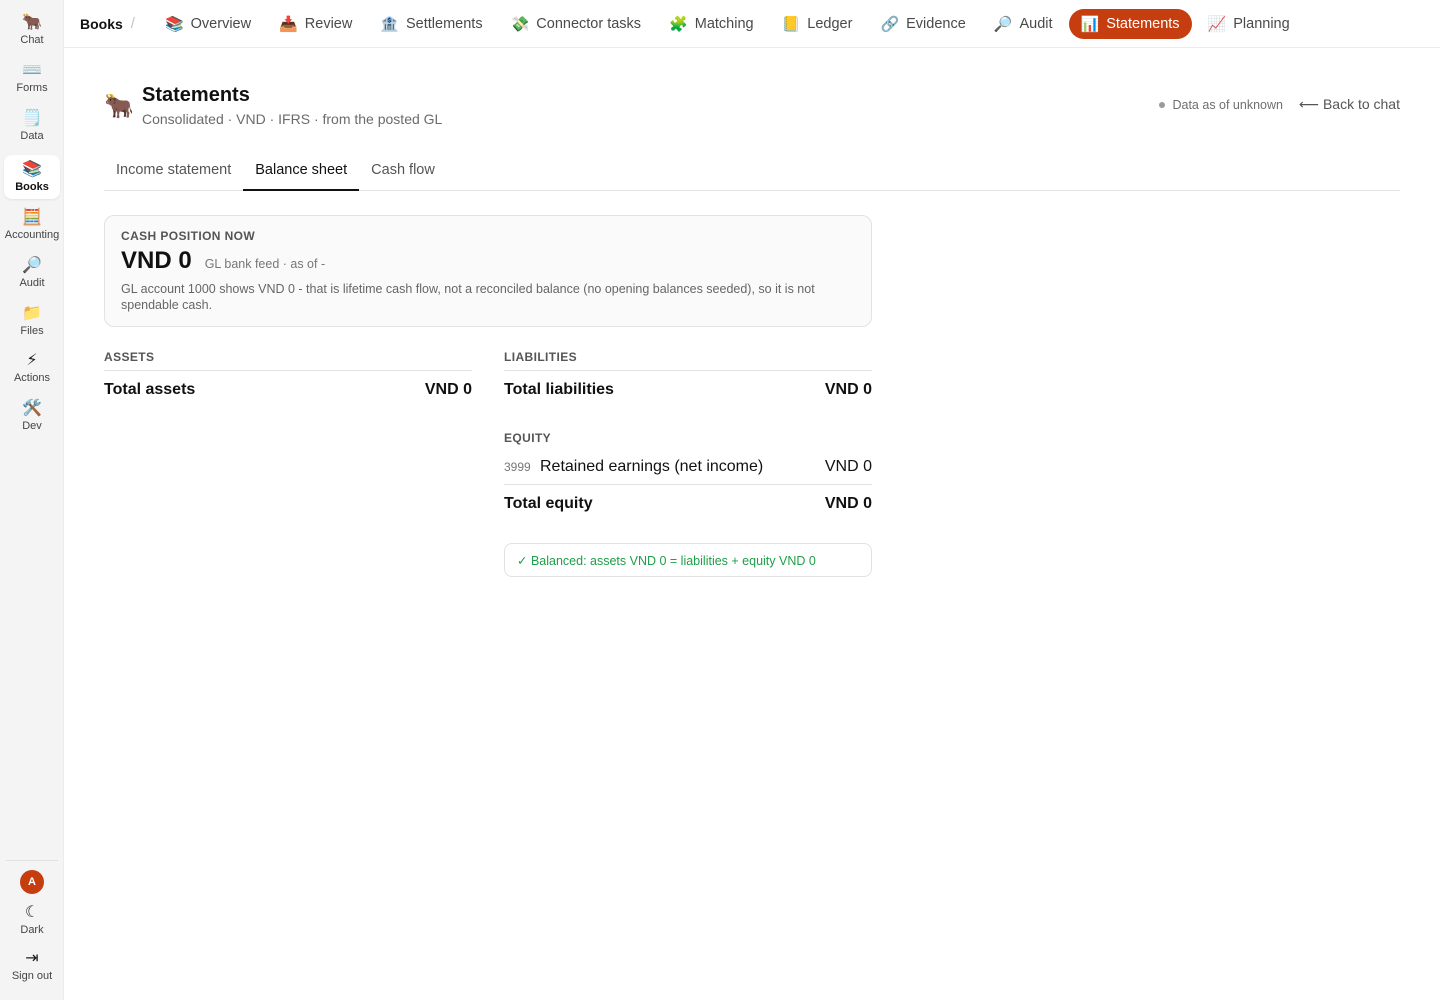 Image resolution: width=1440 pixels, height=1000 pixels. What do you see at coordinates (32, 283) in the screenshot?
I see `rail-item-label: Audit` at bounding box center [32, 283].